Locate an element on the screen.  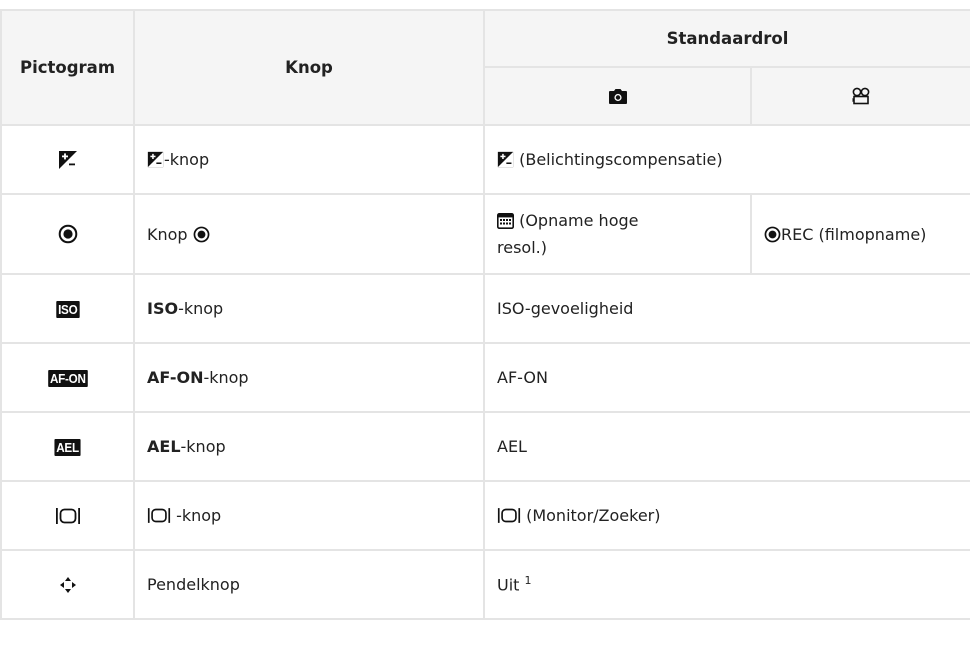
role-video-cell: REC (filmopname) is located at coordinates (860, 234).